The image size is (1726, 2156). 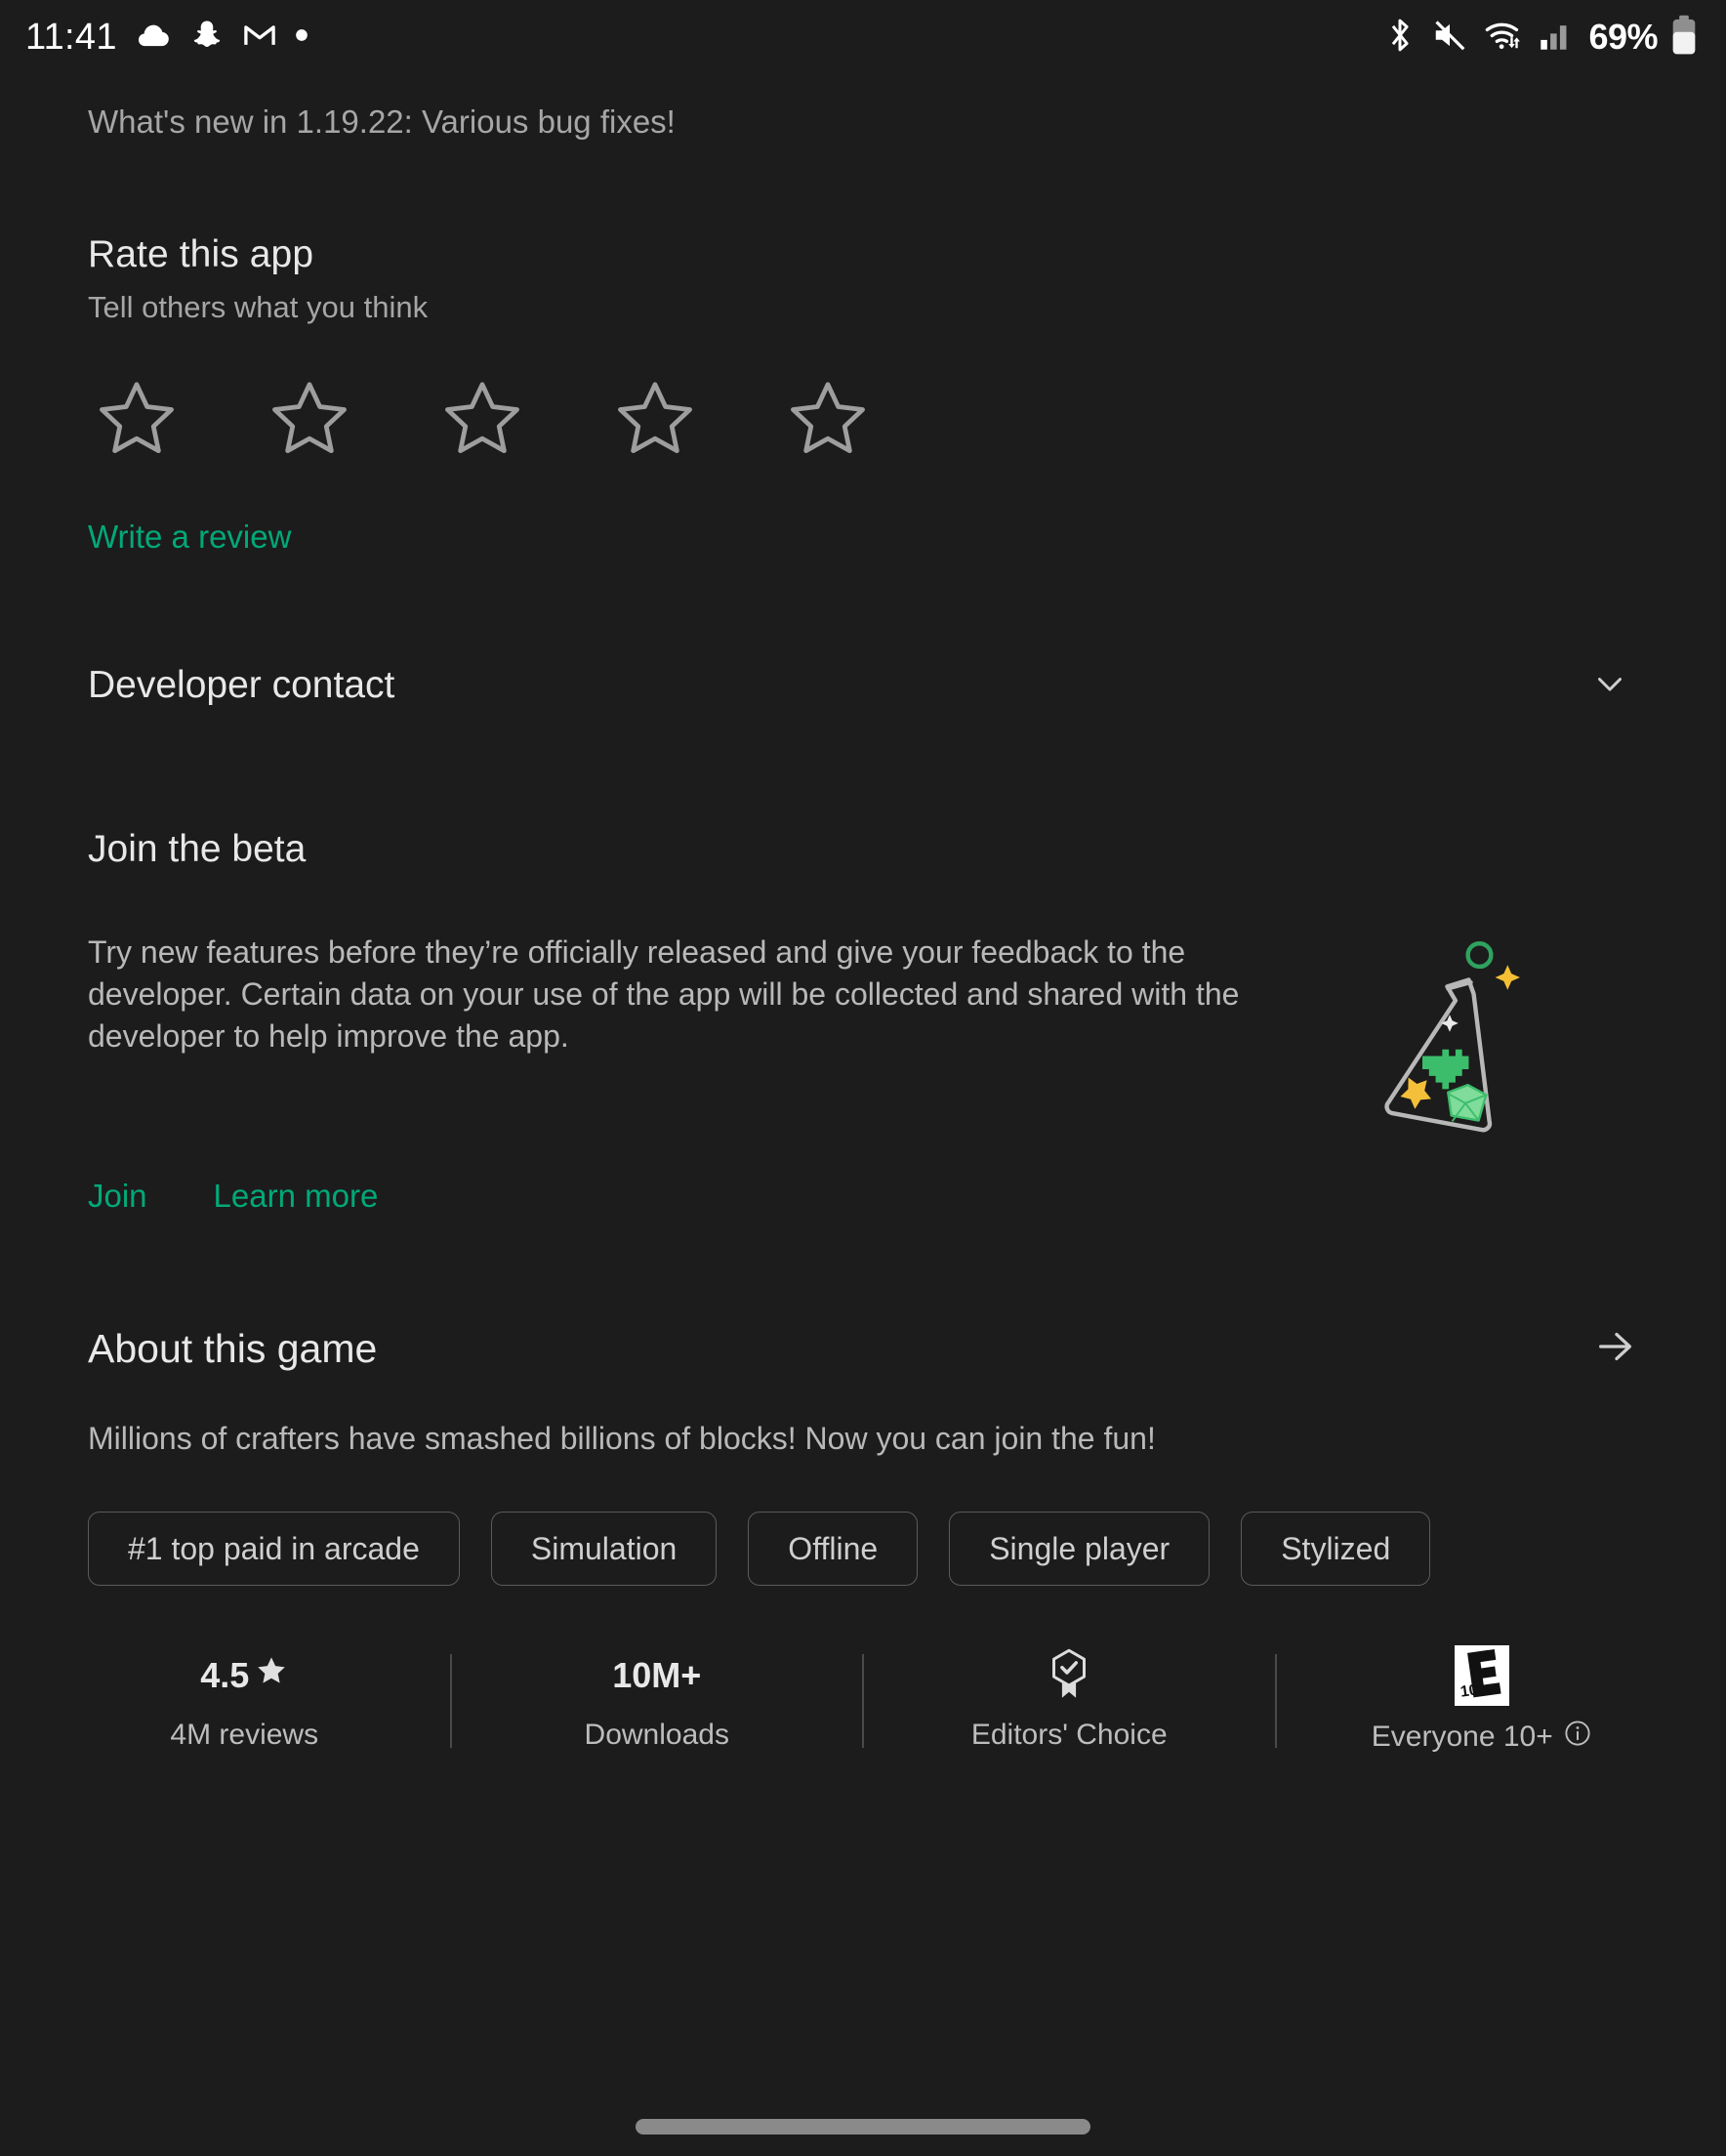 What do you see at coordinates (863, 1349) in the screenshot?
I see `about-this-game-header: About this game` at bounding box center [863, 1349].